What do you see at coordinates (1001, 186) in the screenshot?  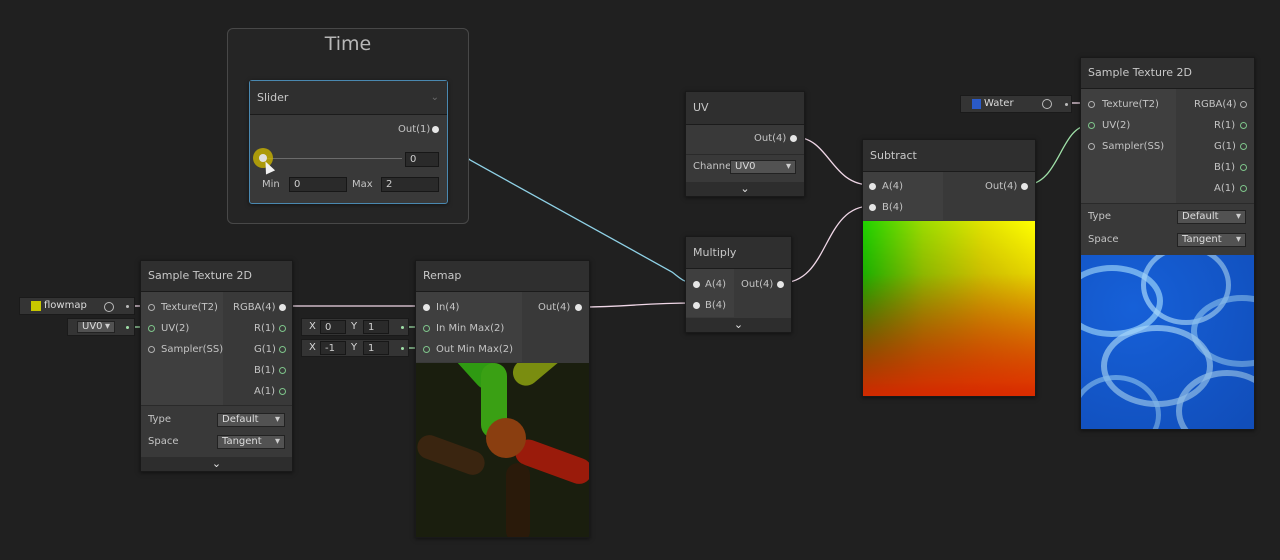 I see `subtract-output-label: Out(4)` at bounding box center [1001, 186].